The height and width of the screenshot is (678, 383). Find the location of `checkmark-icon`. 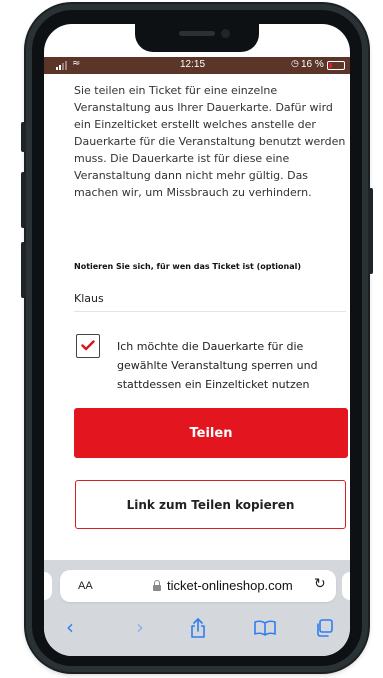

checkmark-icon is located at coordinates (88, 345).